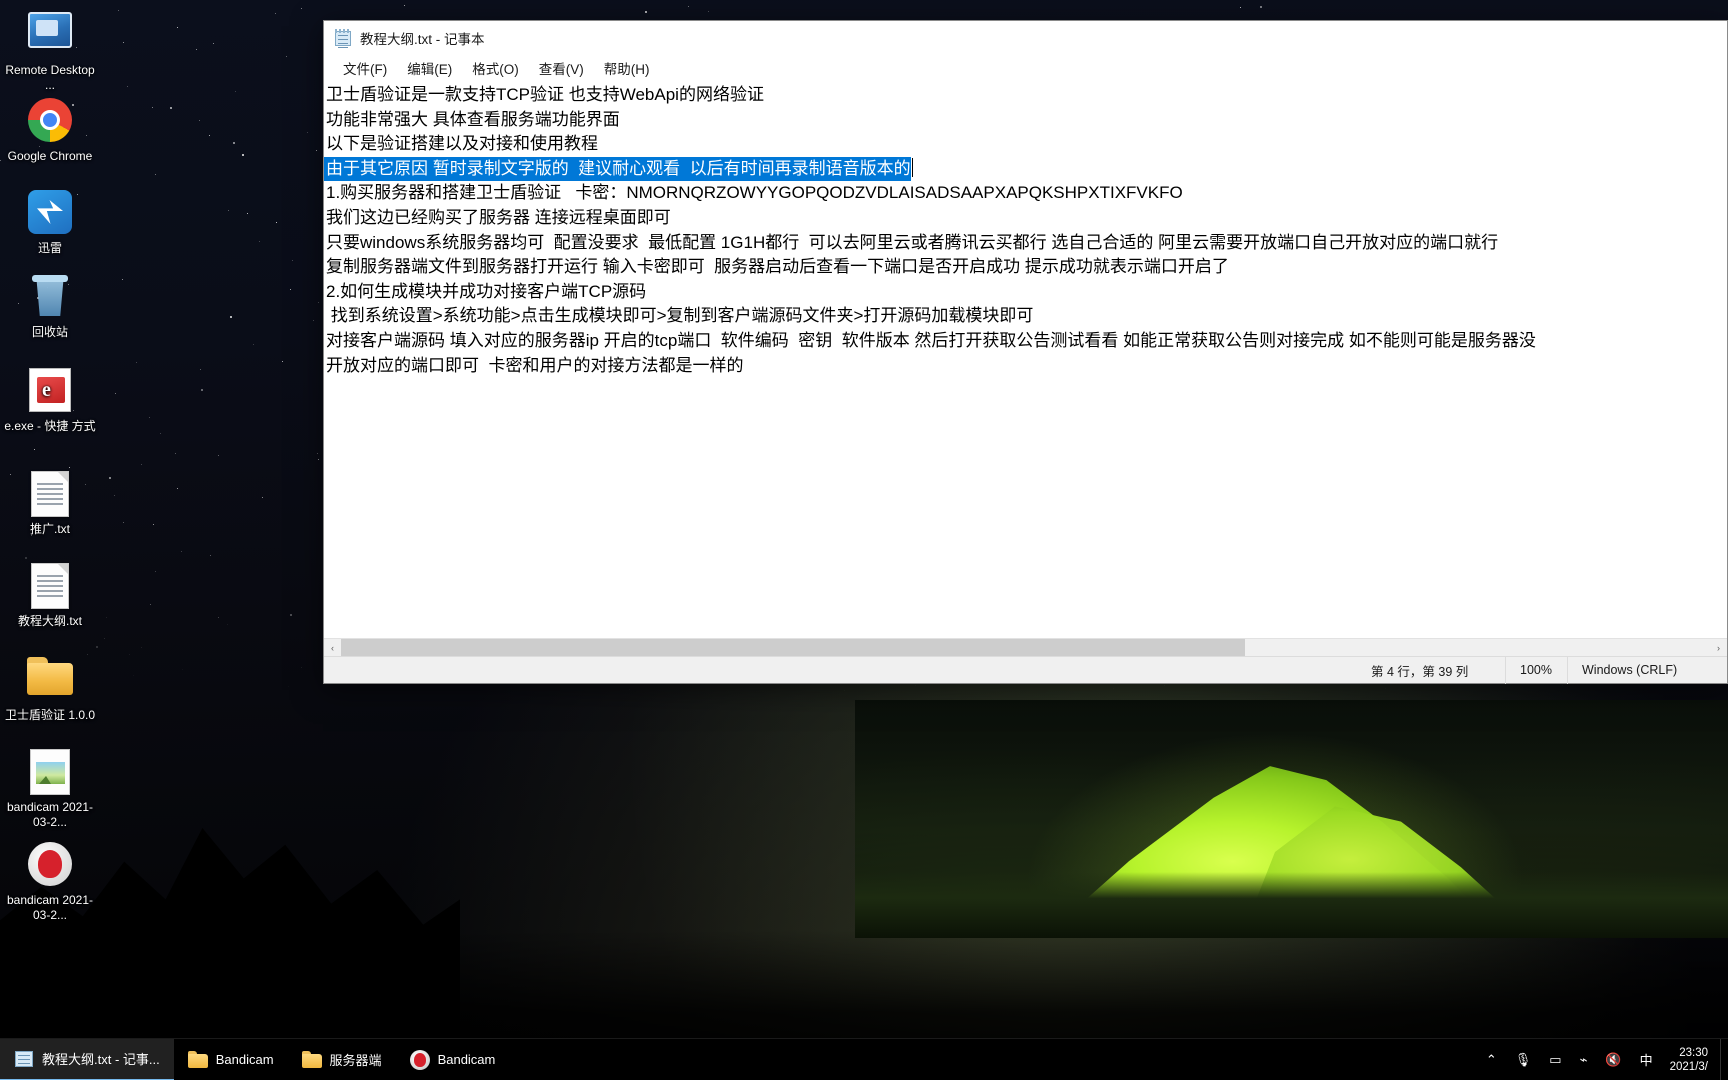 Image resolution: width=1728 pixels, height=1080 pixels. Describe the element at coordinates (486, 291) in the screenshot. I see `text-line: 2.如何生成模块并成功对接客户端TCP源码` at that location.